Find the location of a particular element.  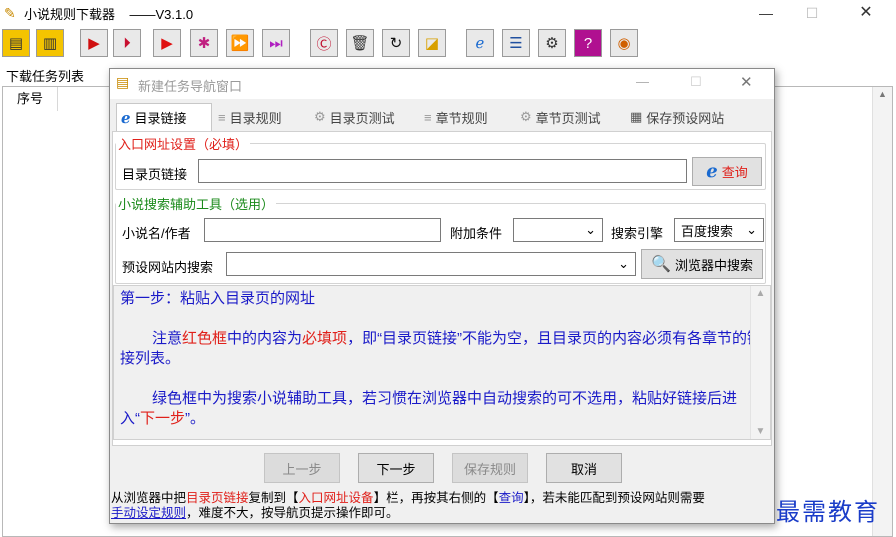

search-engine-label: 搜索引擎 is located at coordinates (637, 233).